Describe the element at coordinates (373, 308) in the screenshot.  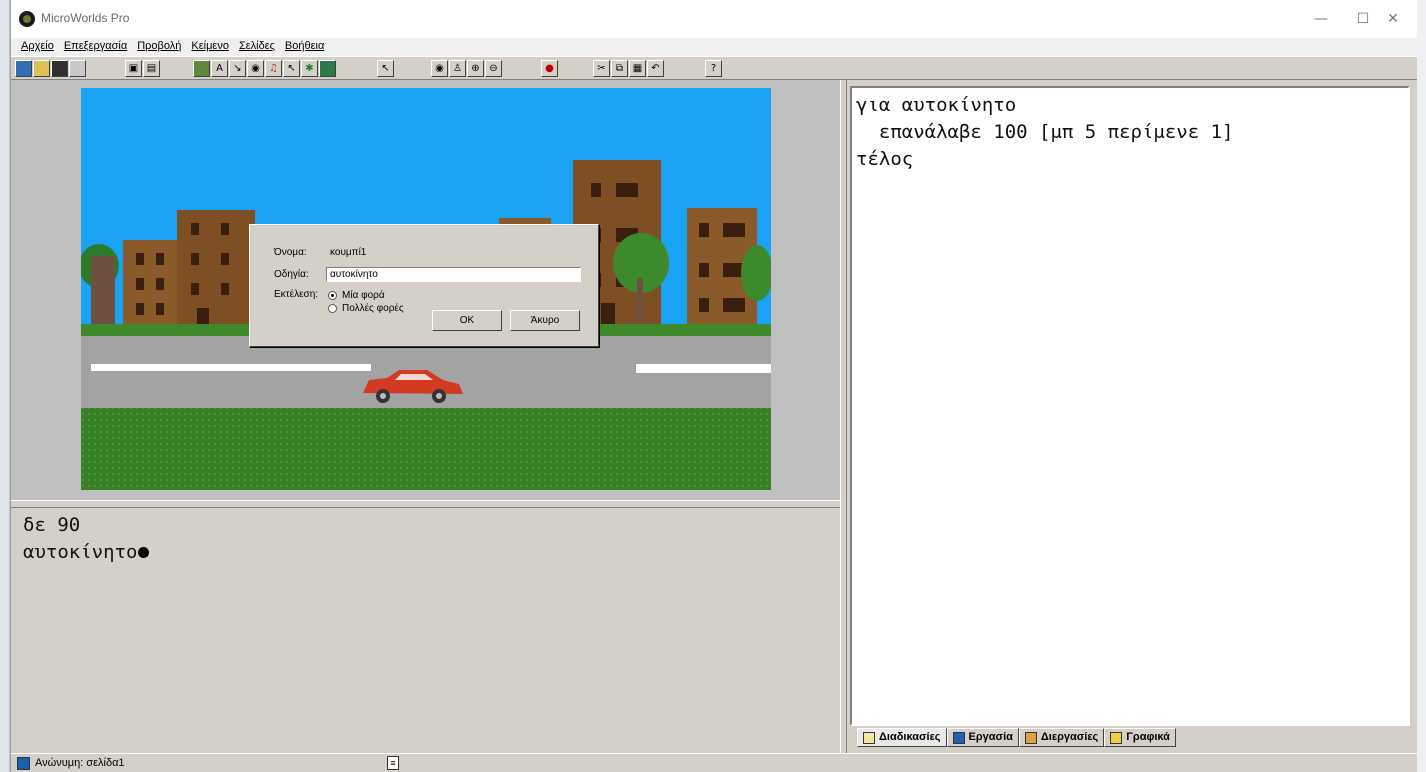
I see `option-many-label: Πολλές φορές` at that location.